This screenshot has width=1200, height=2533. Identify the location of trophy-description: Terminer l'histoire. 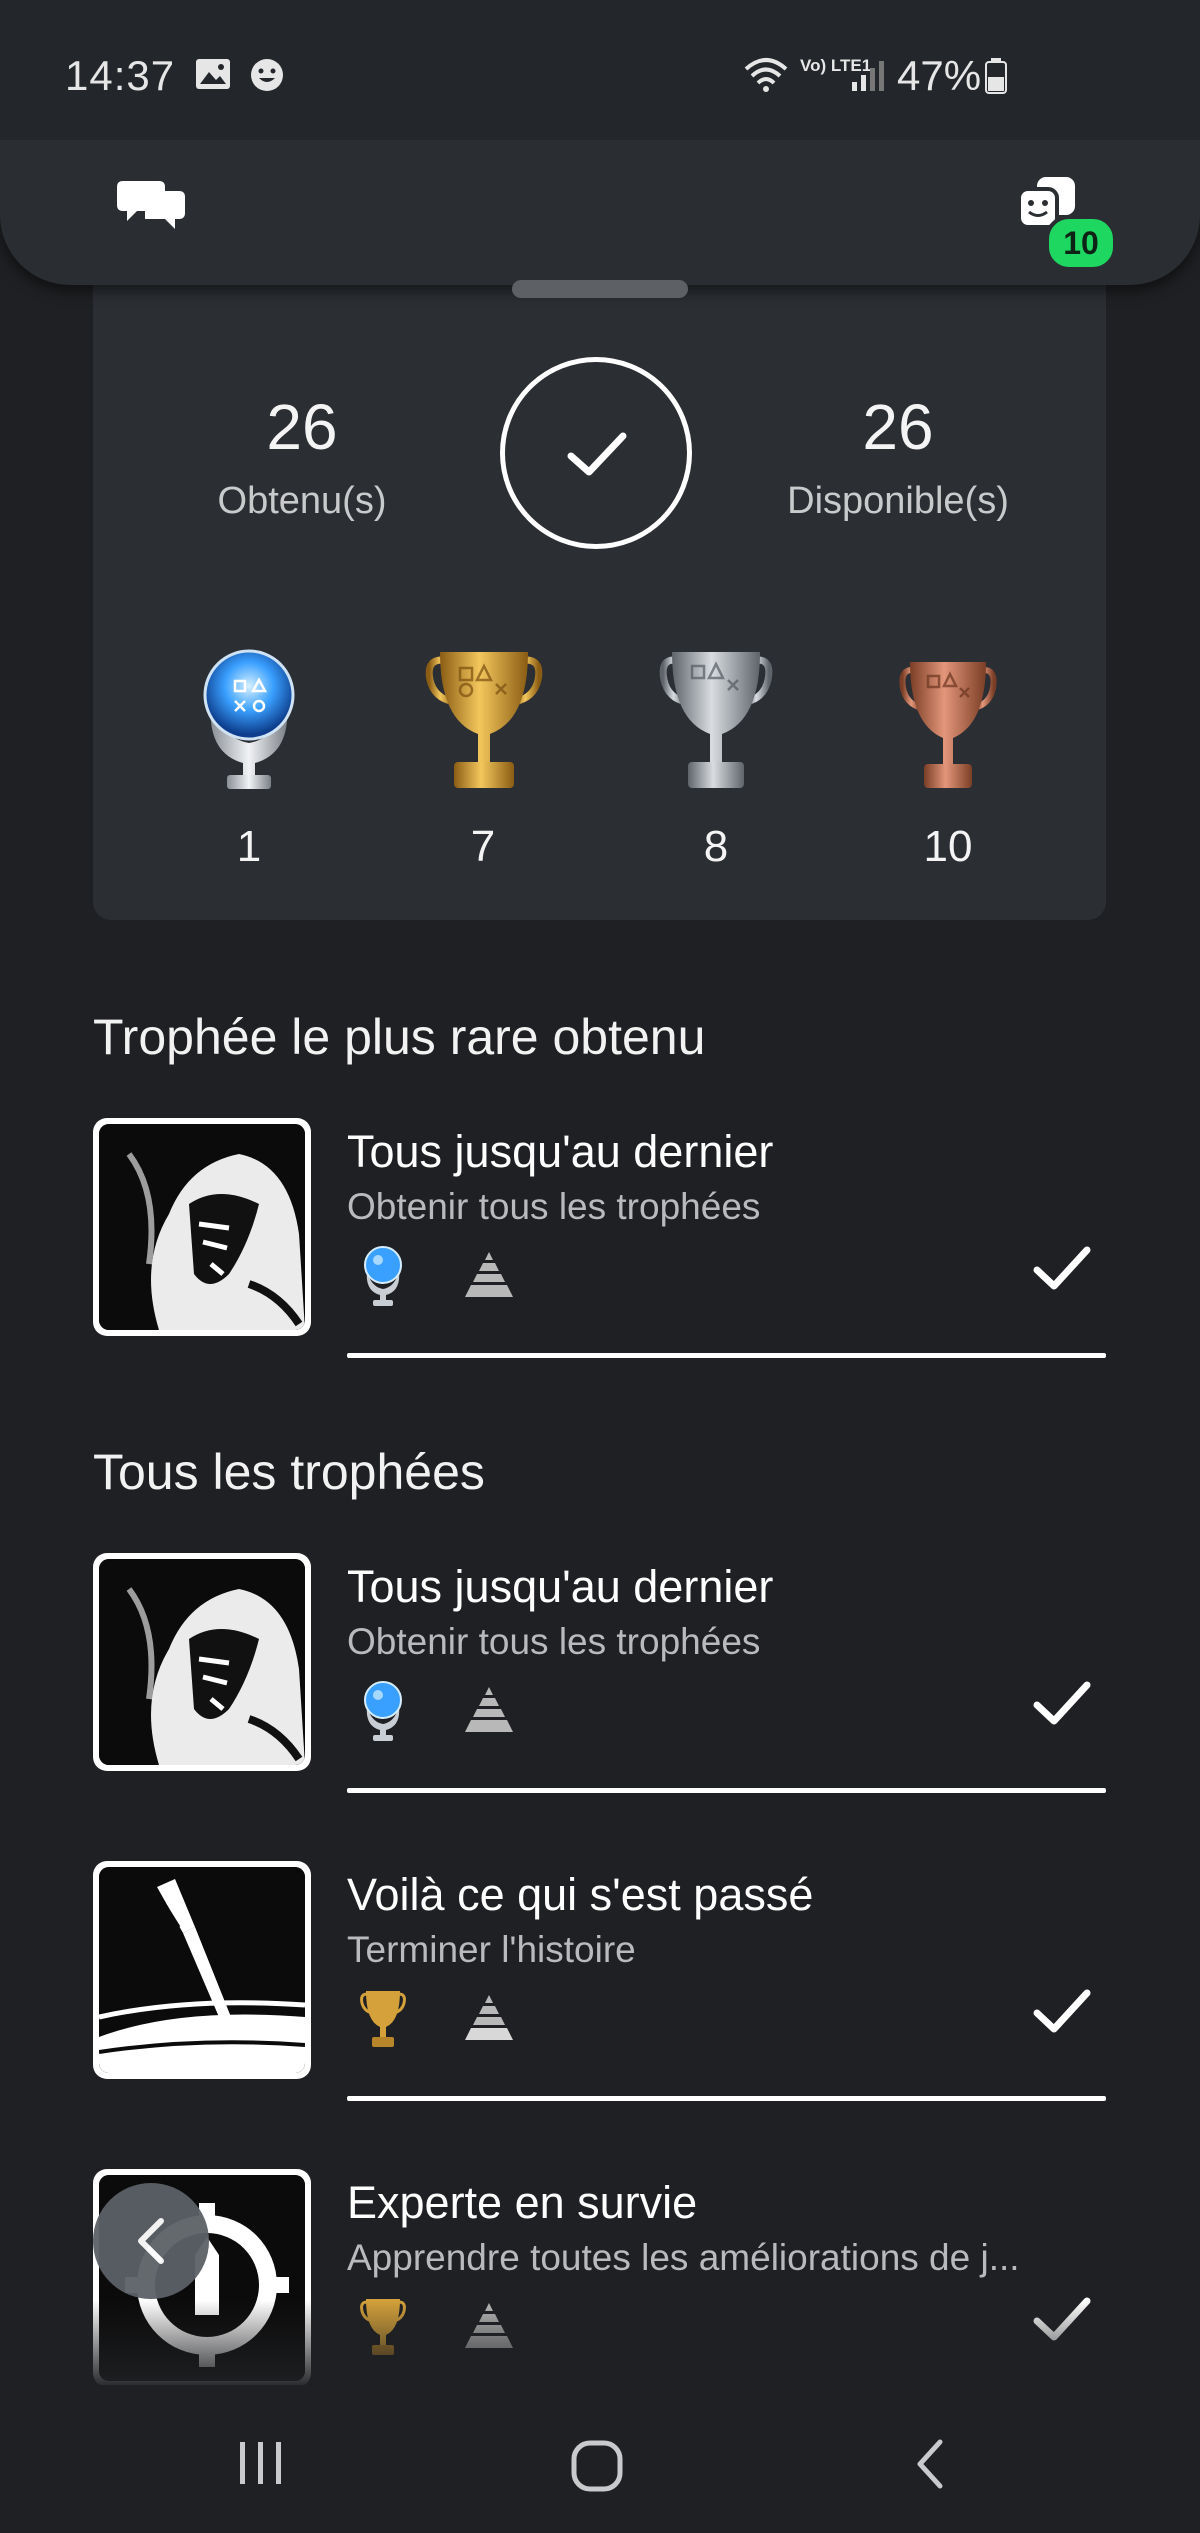
(491, 1949).